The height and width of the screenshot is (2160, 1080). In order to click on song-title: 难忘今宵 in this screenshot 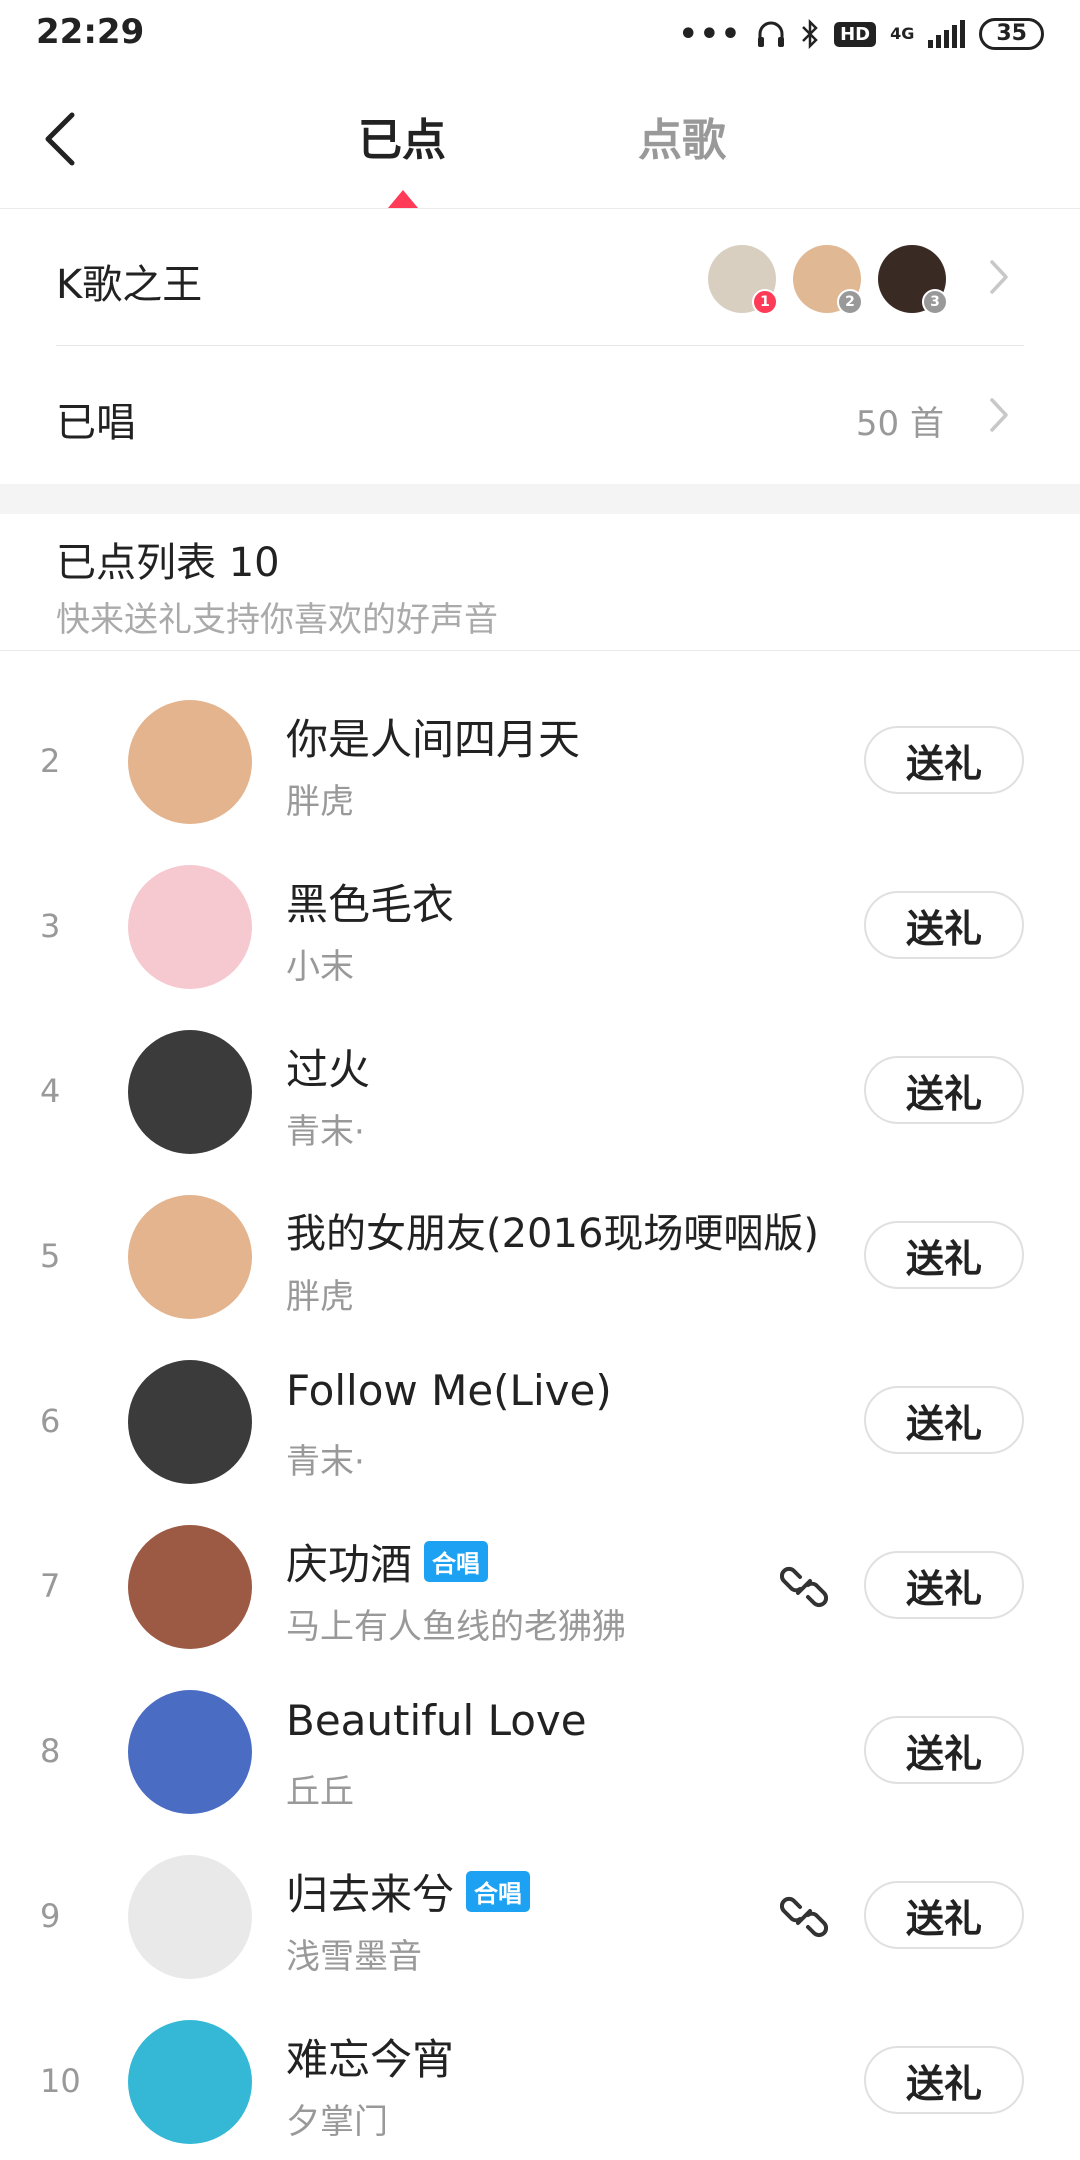, I will do `click(370, 2059)`.